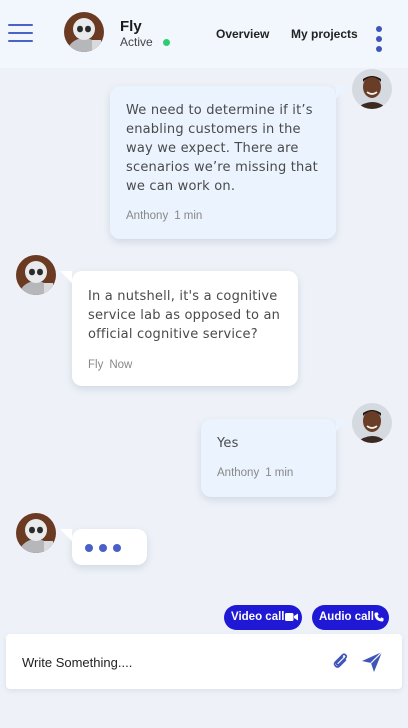  What do you see at coordinates (324, 34) in the screenshot?
I see `nav-my-projects-link: My projects` at bounding box center [324, 34].